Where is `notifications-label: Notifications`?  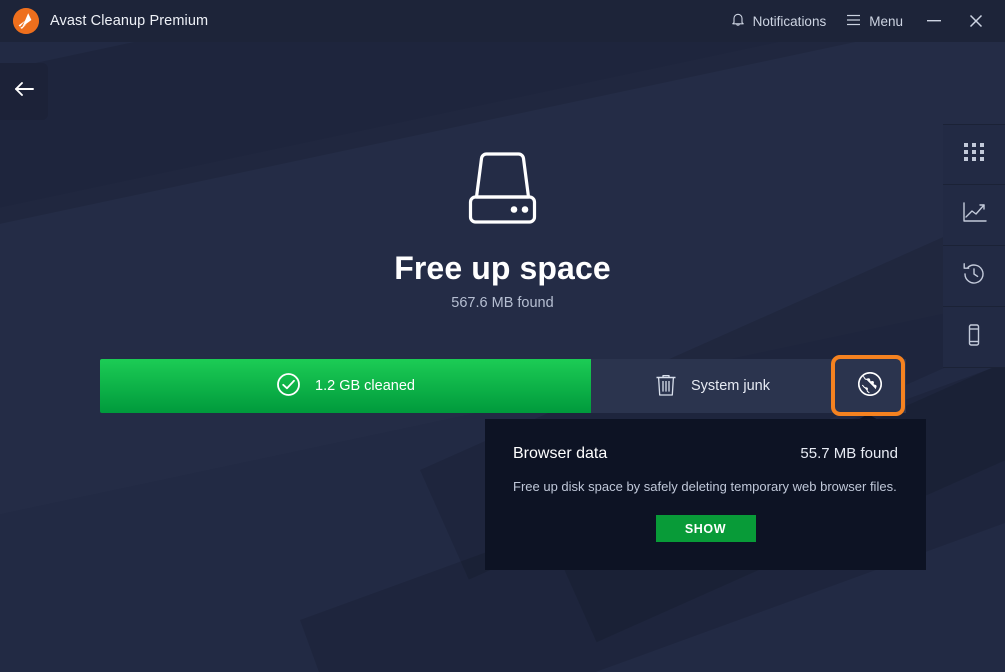 notifications-label: Notifications is located at coordinates (789, 21).